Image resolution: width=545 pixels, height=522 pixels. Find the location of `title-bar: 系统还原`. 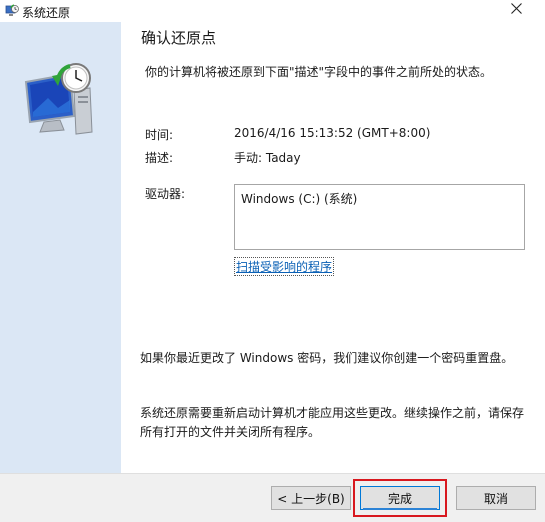

title-bar: 系统还原 is located at coordinates (272, 11).